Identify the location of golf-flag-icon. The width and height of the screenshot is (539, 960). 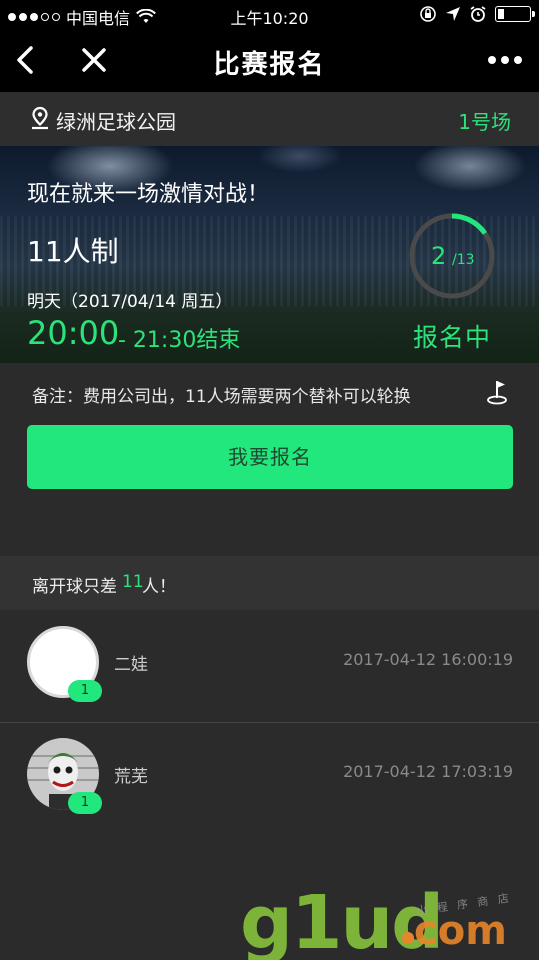
(498, 392).